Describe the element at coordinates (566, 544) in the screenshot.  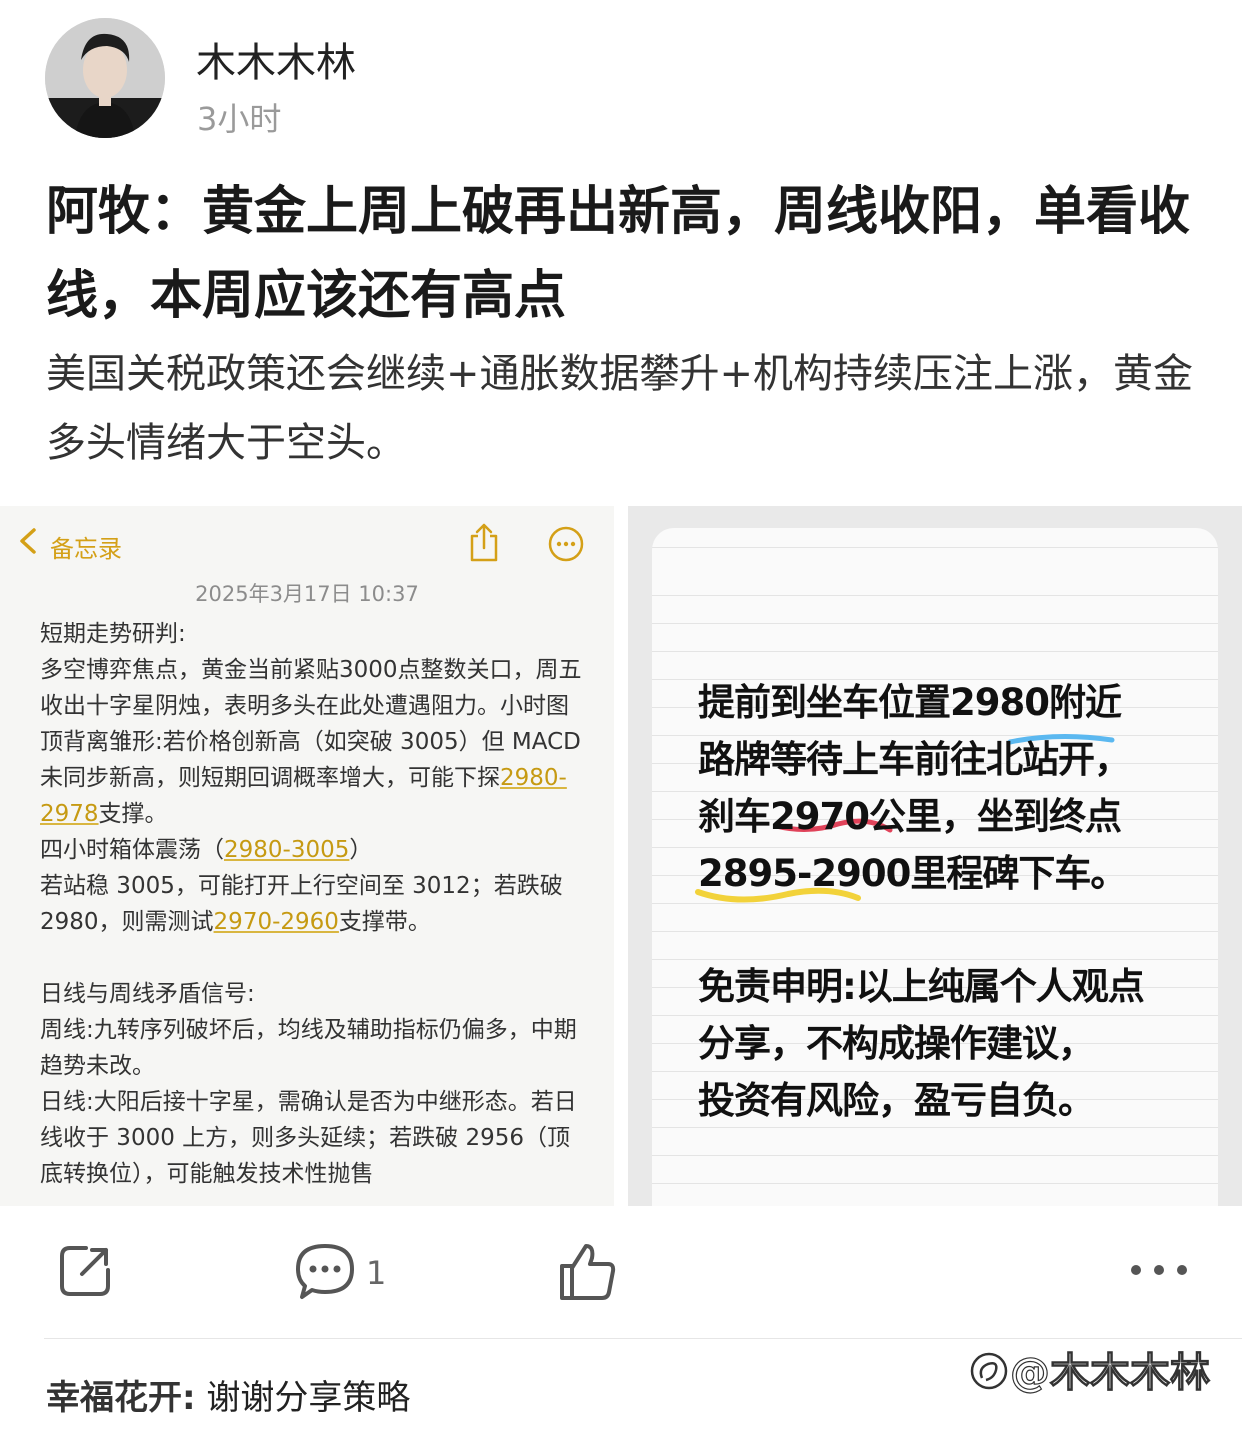
I see `more-circle-icon` at that location.